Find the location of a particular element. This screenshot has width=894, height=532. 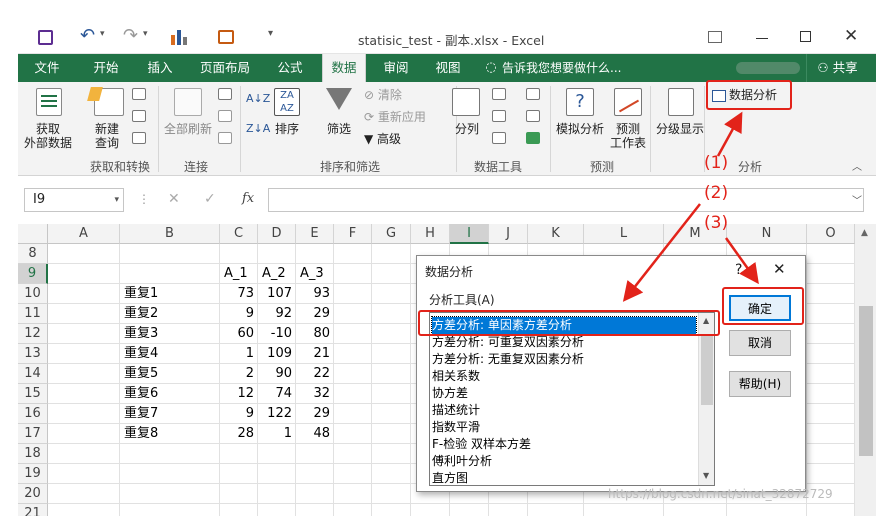

tool-item: 相关系数 is located at coordinates (456, 376).